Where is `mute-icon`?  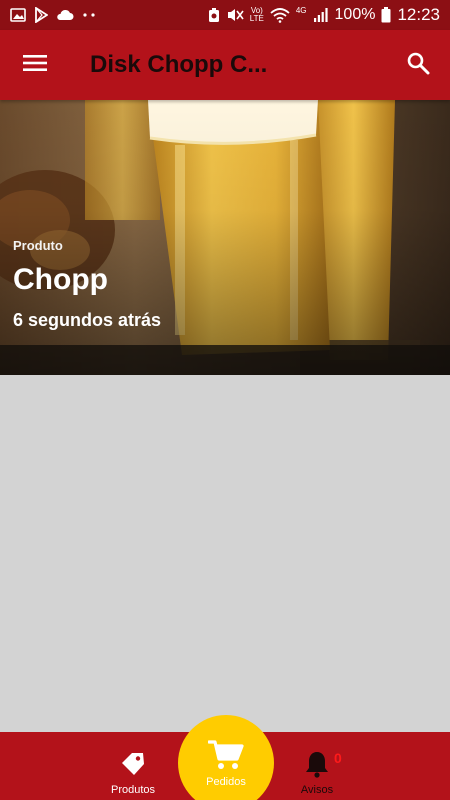 mute-icon is located at coordinates (235, 15).